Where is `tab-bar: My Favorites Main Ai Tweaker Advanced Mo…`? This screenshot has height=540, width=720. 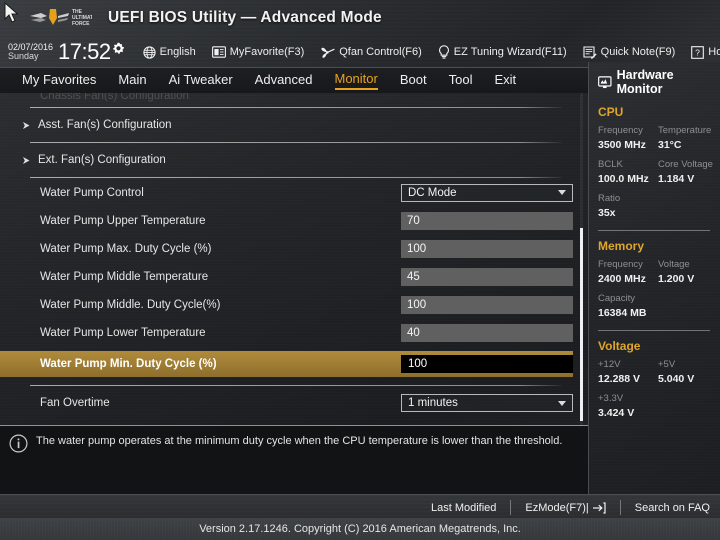 tab-bar: My Favorites Main Ai Tweaker Advanced Mo… is located at coordinates (294, 80).